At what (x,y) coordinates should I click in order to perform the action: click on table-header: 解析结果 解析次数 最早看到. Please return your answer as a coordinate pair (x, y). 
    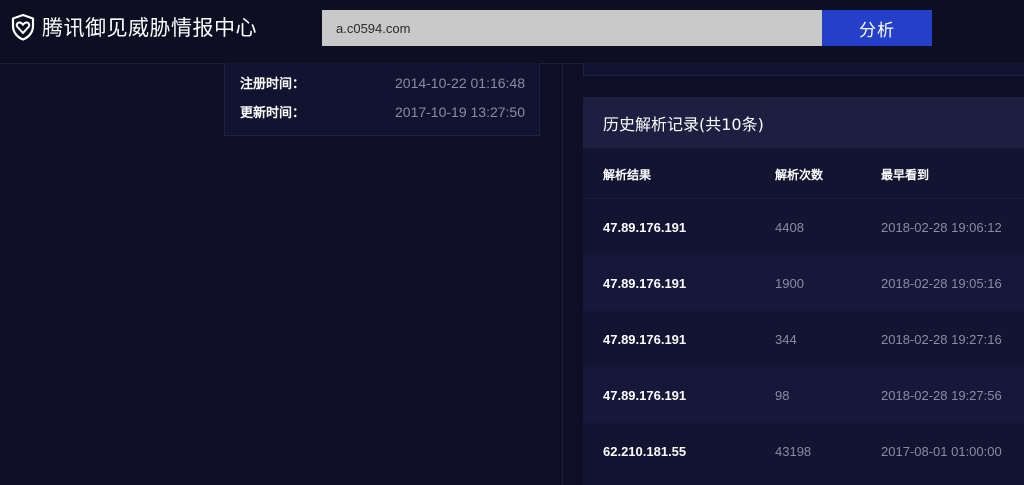
    Looking at the image, I should click on (803, 173).